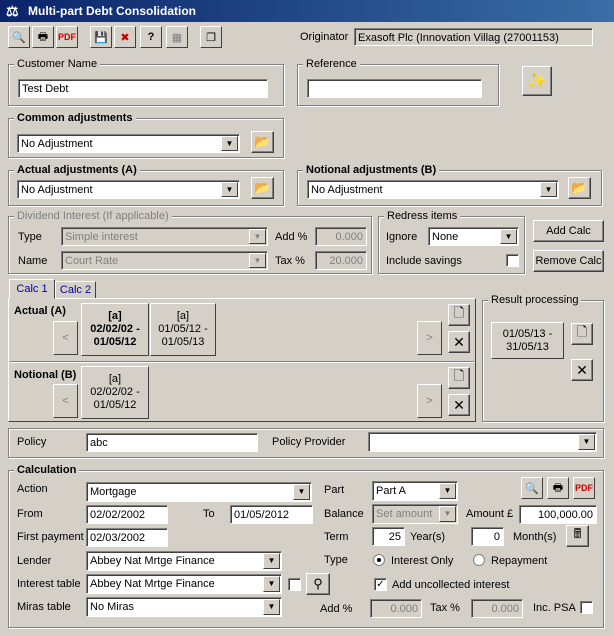 The width and height of the screenshot is (614, 636). What do you see at coordinates (429, 401) in the screenshot?
I see `notional-next-button: >` at bounding box center [429, 401].